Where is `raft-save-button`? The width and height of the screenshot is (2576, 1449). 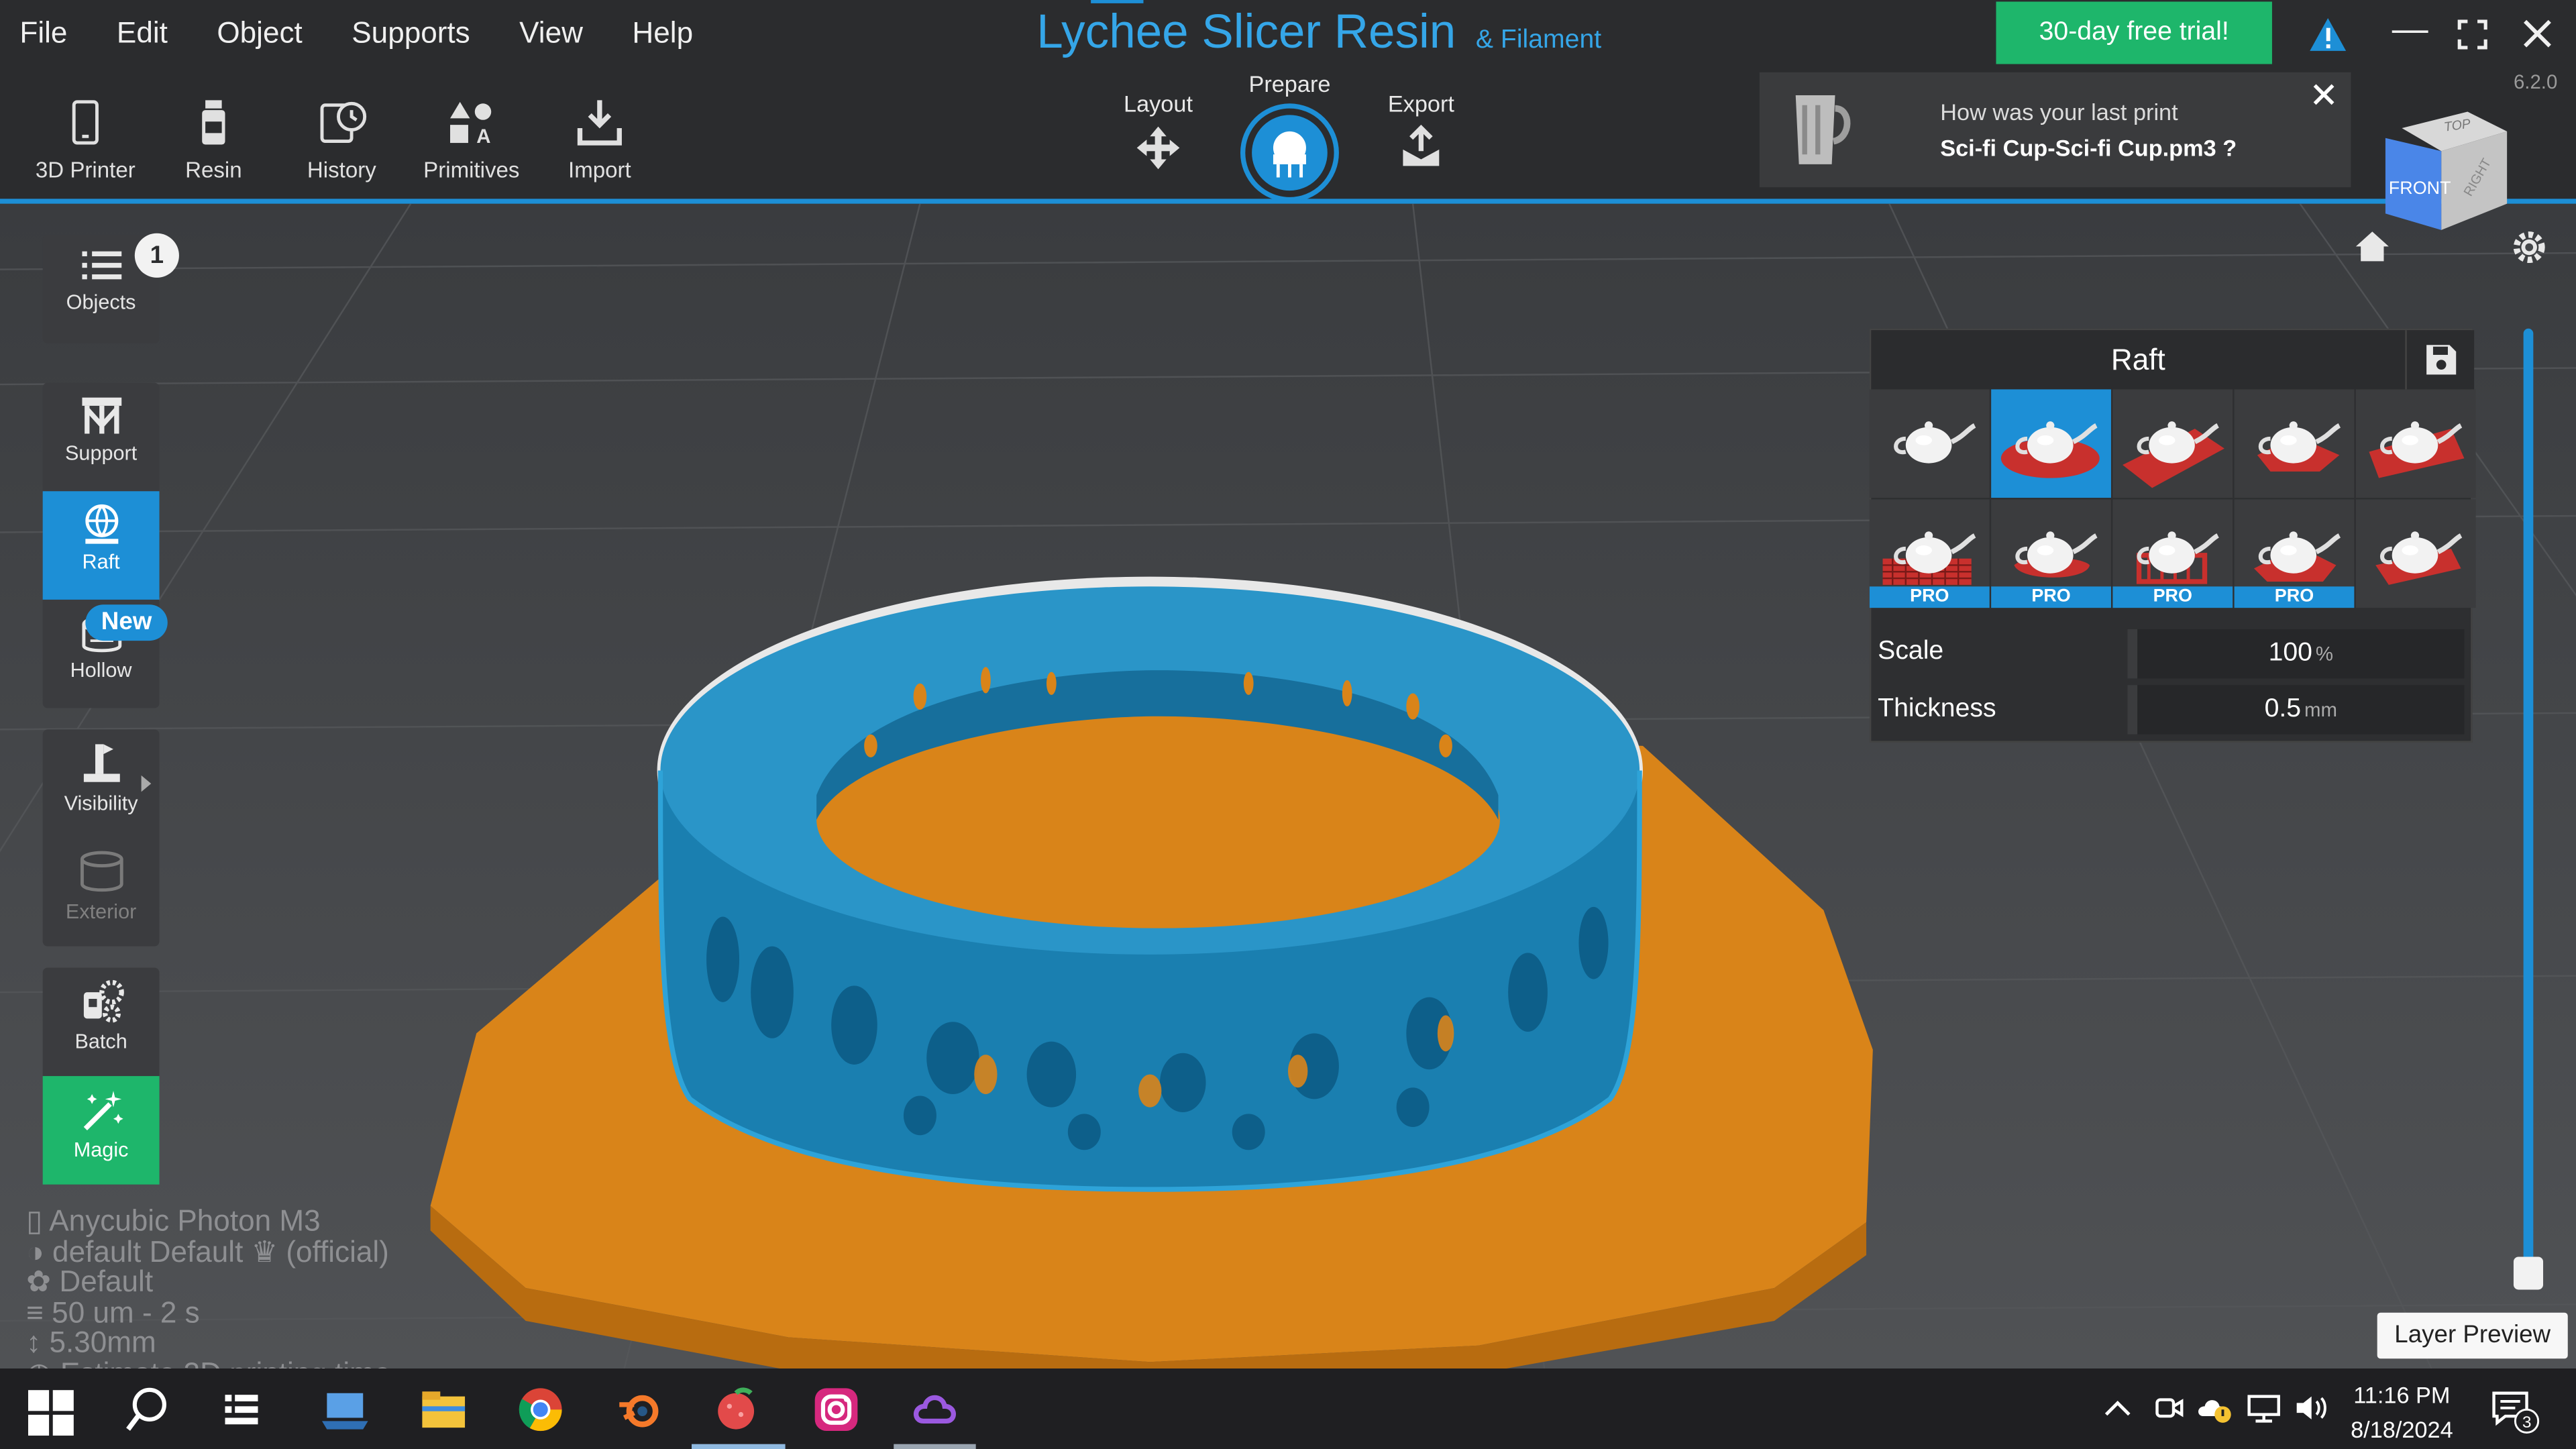 raft-save-button is located at coordinates (2440, 360).